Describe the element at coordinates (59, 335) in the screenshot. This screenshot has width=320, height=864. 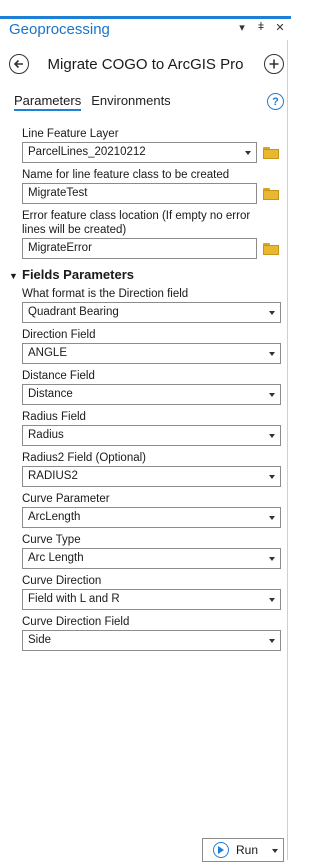
I see `direction-field-label: Direction Field` at that location.